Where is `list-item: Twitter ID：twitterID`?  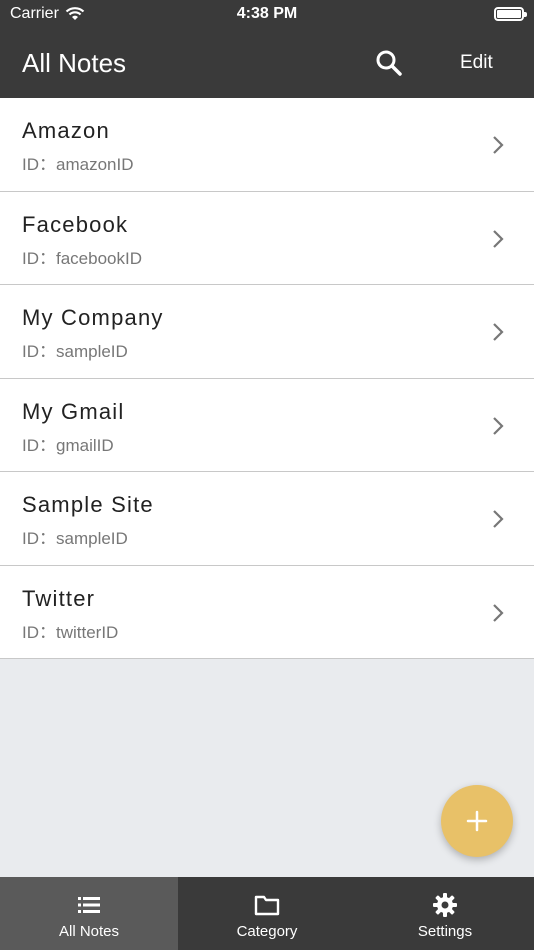
list-item: Twitter ID：twitterID is located at coordinates (267, 612).